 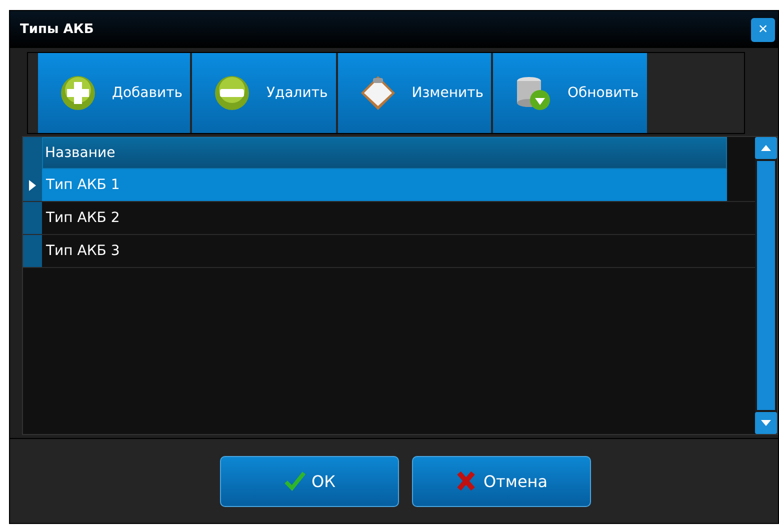 What do you see at coordinates (763, 30) in the screenshot?
I see `close-button: ×` at bounding box center [763, 30].